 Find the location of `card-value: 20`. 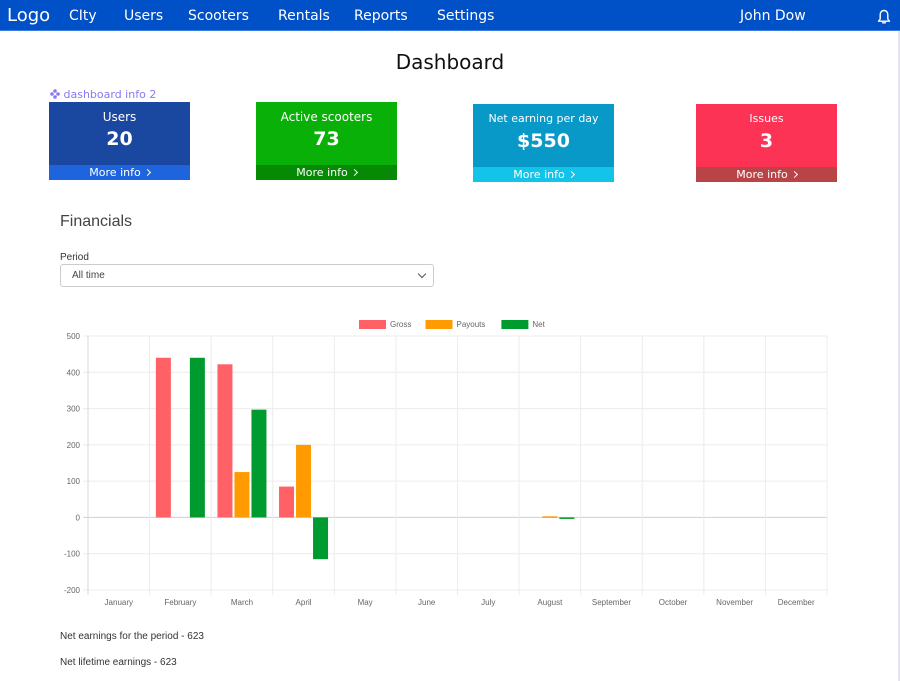

card-value: 20 is located at coordinates (119, 139).